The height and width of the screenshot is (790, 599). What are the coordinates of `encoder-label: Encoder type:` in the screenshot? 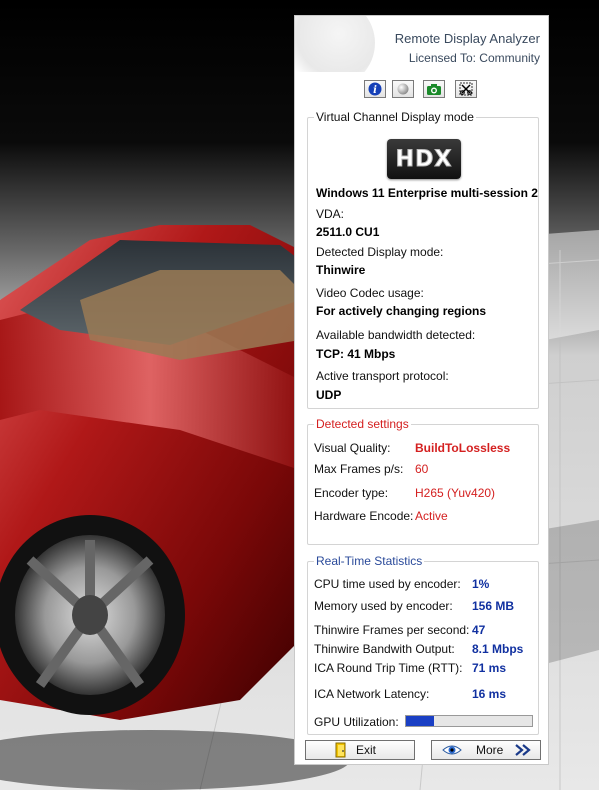 It's located at (351, 493).